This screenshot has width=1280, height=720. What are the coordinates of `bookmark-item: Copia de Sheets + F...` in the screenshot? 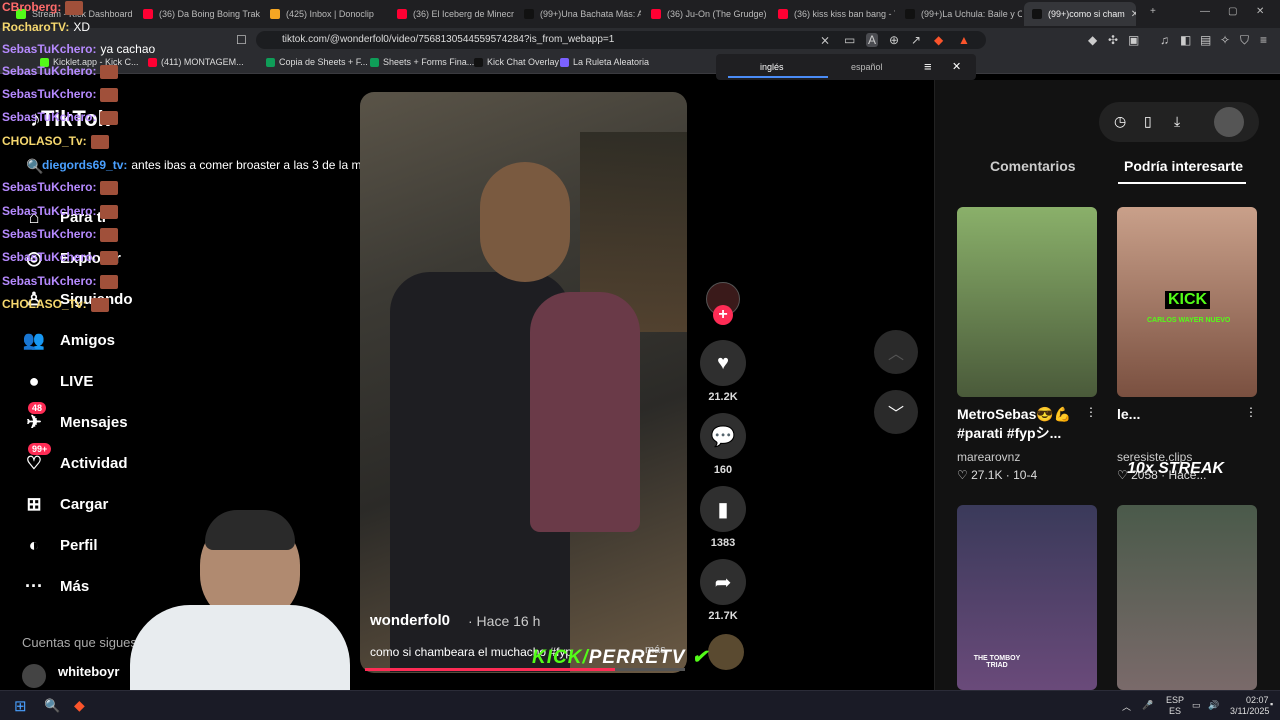 It's located at (317, 62).